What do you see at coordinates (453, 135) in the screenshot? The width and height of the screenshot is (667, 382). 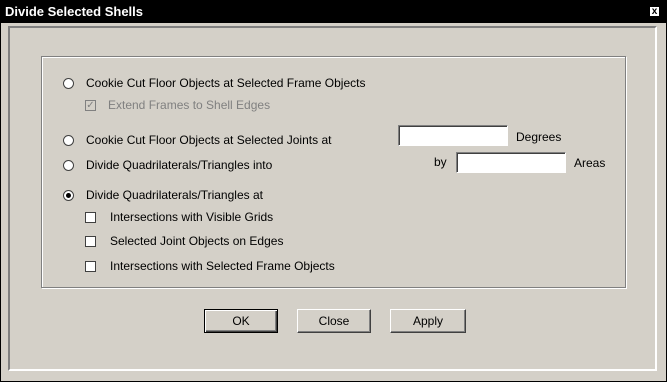 I see `degrees-input` at bounding box center [453, 135].